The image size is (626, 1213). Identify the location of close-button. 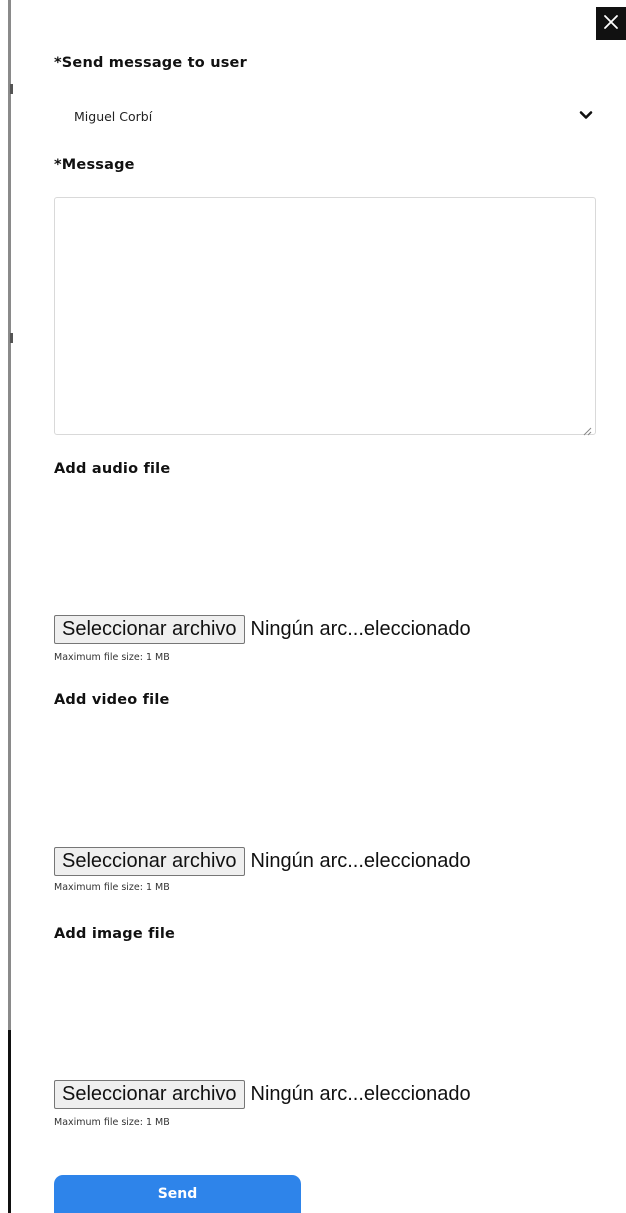
(611, 23).